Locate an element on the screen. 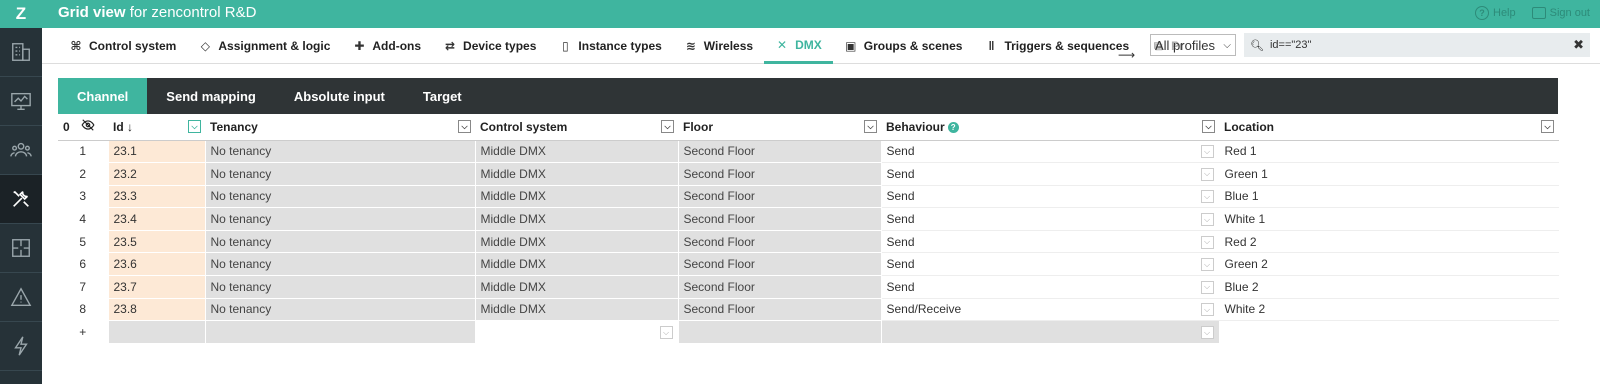 The image size is (1600, 384). cell-id: 23.7 is located at coordinates (157, 287).